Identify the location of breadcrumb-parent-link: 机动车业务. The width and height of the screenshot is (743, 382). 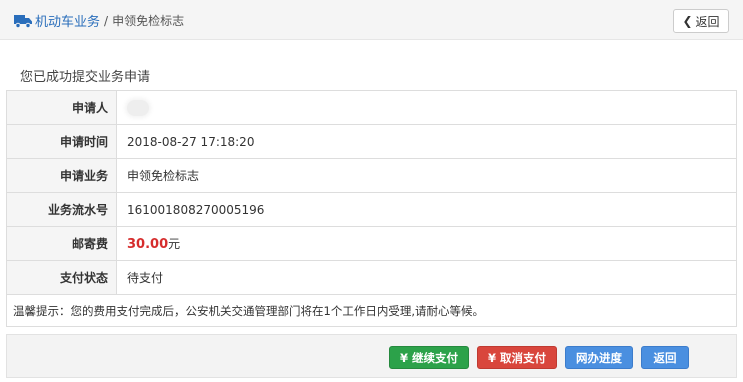
(67, 20).